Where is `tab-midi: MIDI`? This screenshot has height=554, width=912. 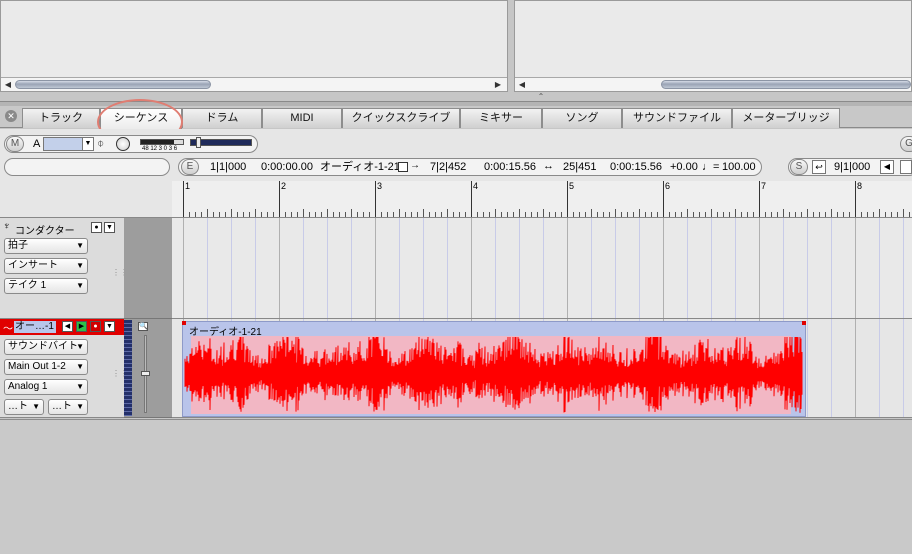 tab-midi: MIDI is located at coordinates (302, 118).